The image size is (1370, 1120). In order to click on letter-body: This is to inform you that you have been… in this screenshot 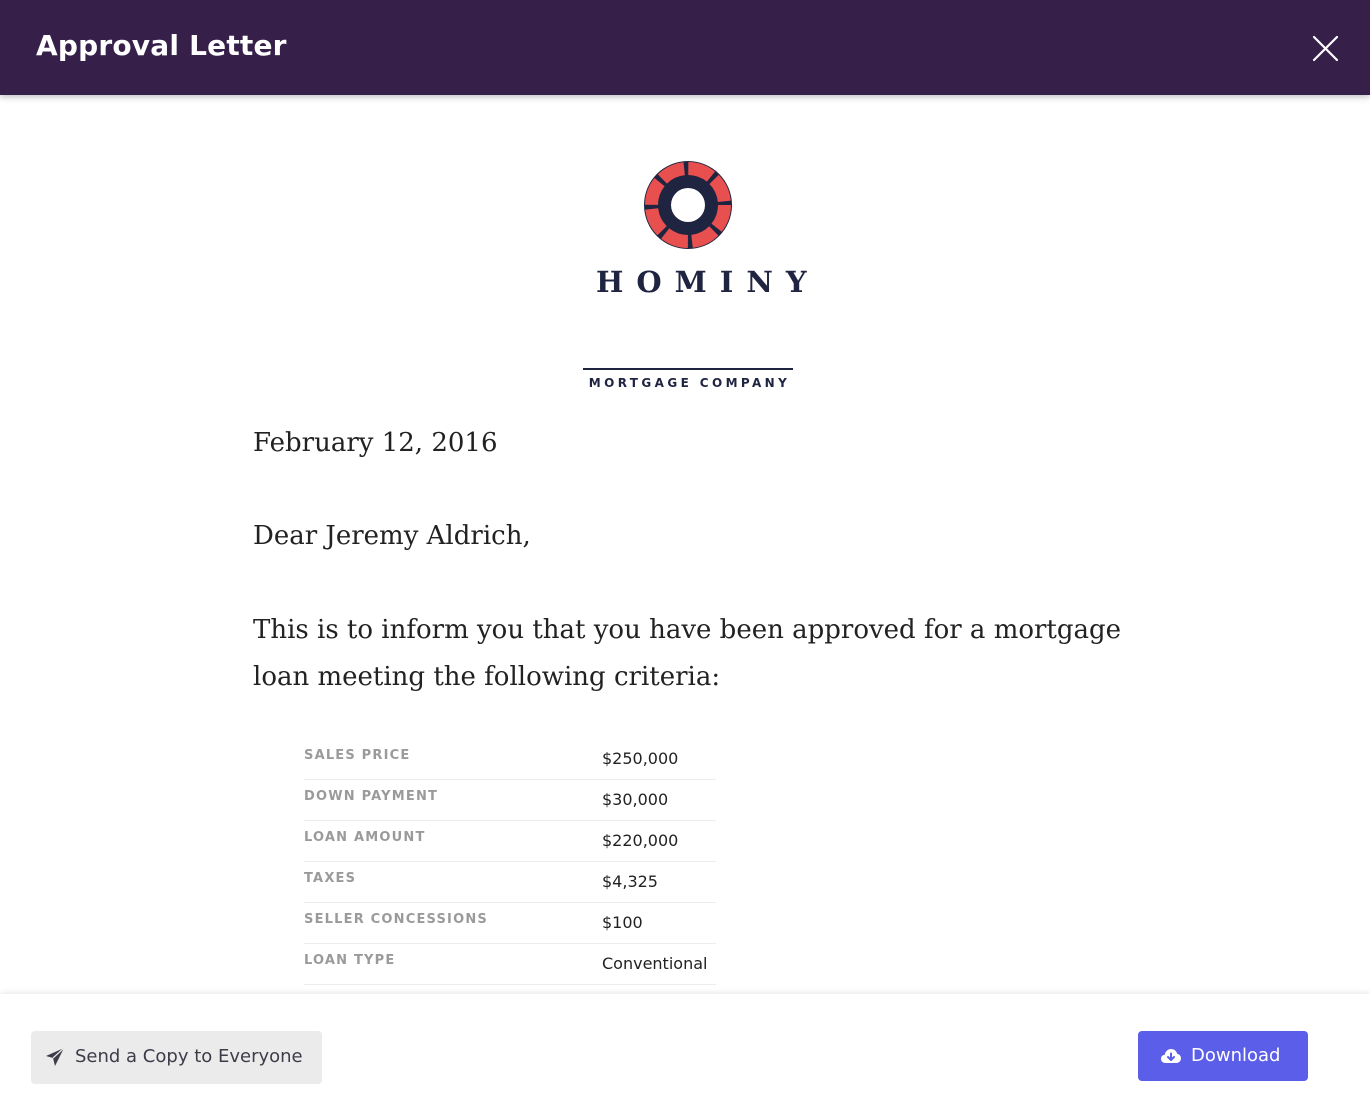, I will do `click(687, 653)`.